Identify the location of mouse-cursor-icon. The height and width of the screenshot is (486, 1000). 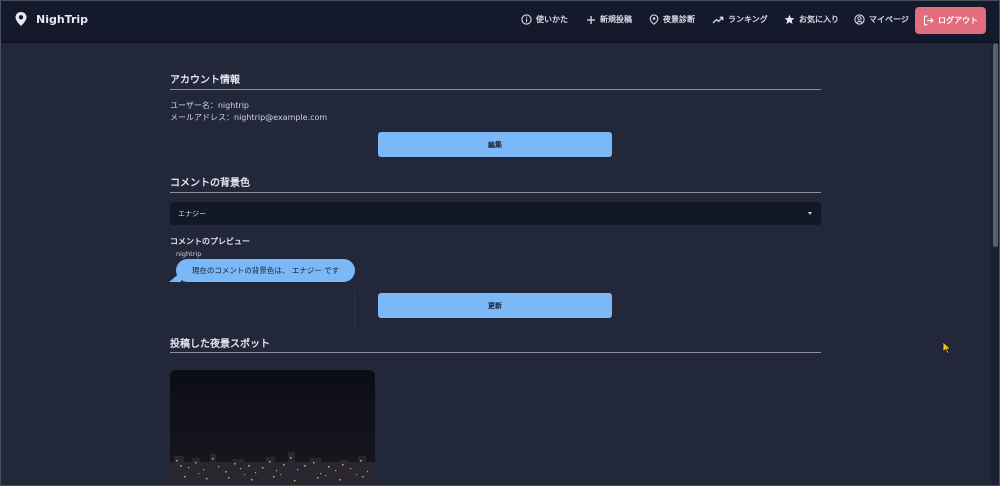
(947, 348).